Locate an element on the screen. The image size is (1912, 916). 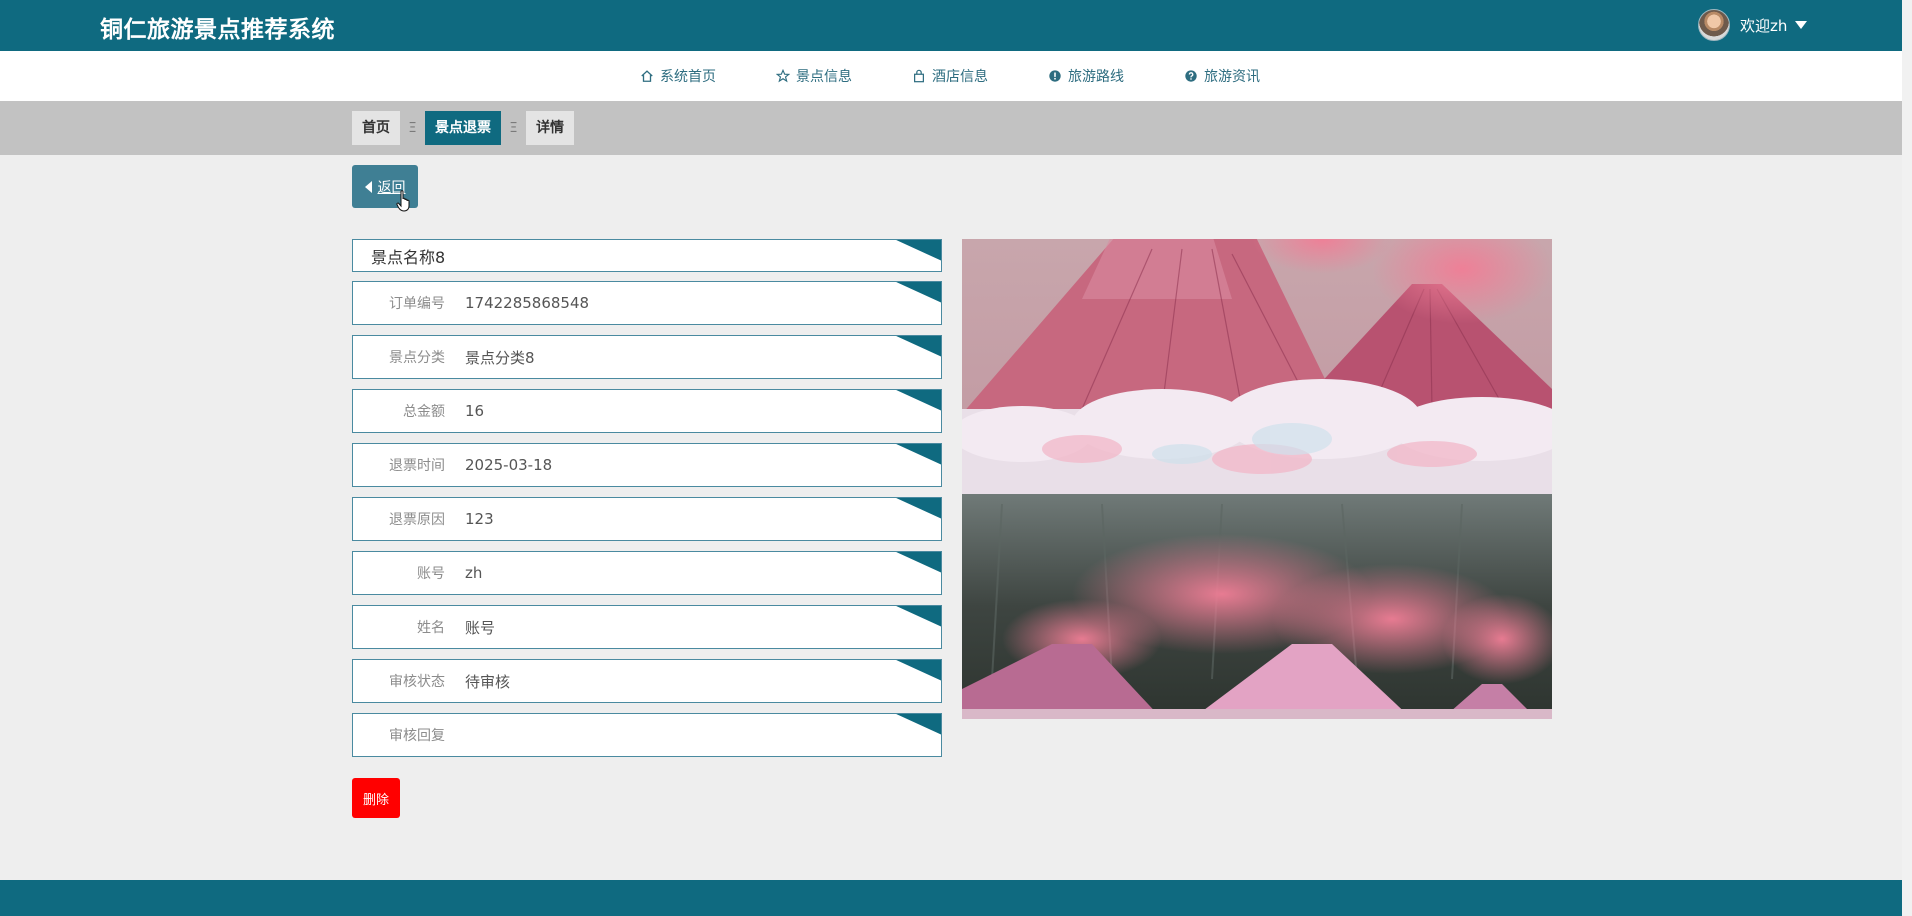
main-nav: 系统首页 景点信息 酒店信息 旅游路线 旅游资讯 is located at coordinates (951, 76).